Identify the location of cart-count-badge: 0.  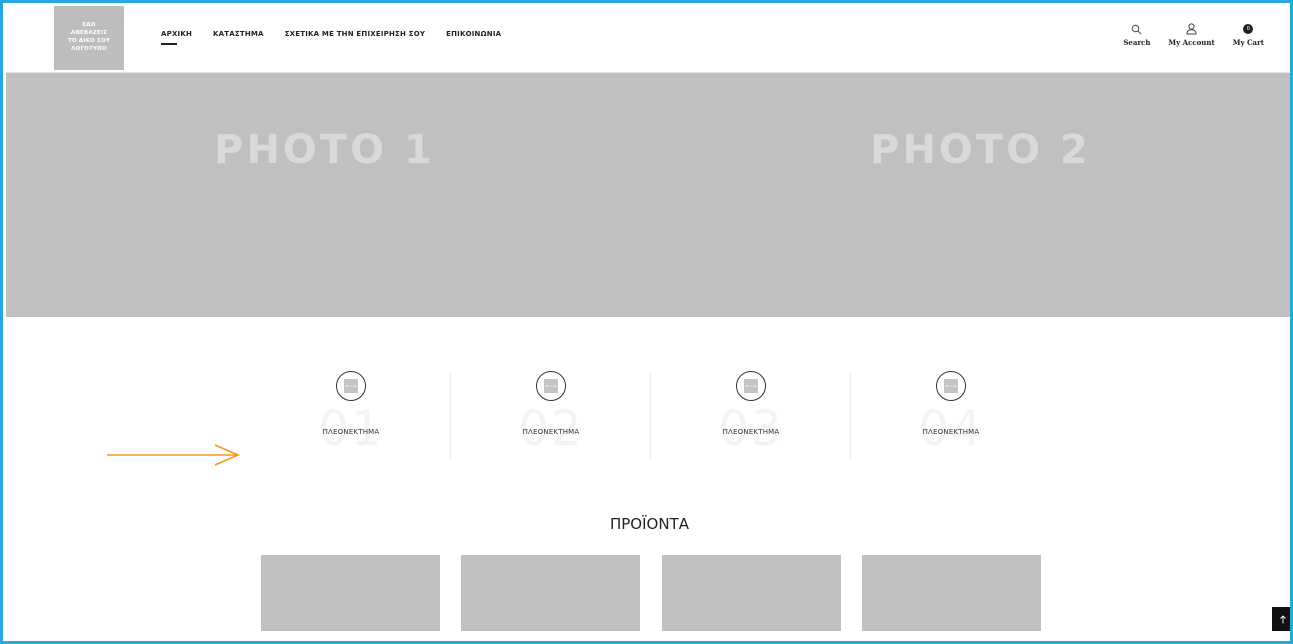
(1248, 29).